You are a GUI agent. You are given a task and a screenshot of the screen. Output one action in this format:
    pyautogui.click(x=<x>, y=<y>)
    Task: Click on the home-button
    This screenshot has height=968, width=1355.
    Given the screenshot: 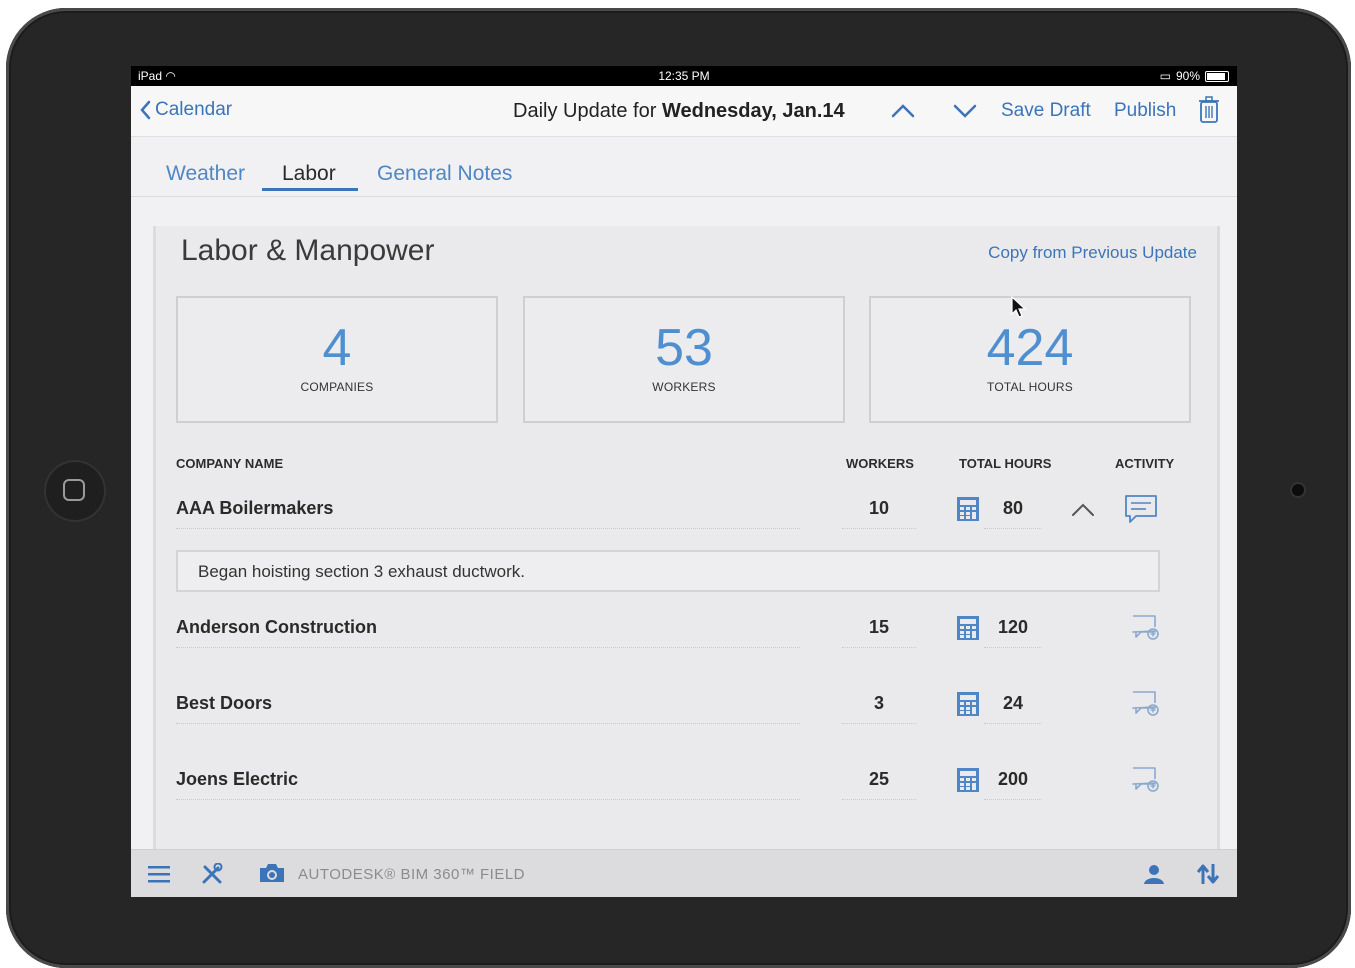 What is the action you would take?
    pyautogui.click(x=75, y=491)
    